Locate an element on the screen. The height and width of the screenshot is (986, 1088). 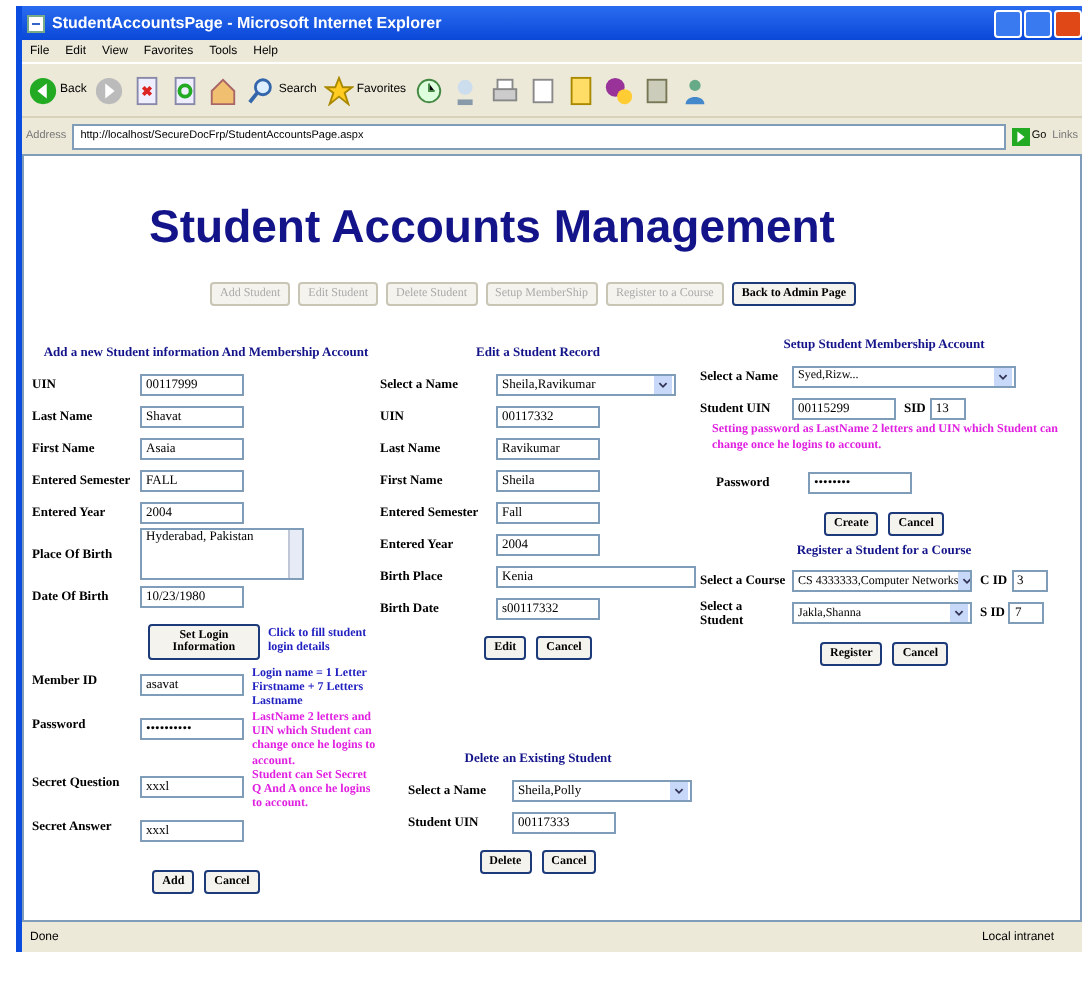
minimize-button is located at coordinates (1008, 23).